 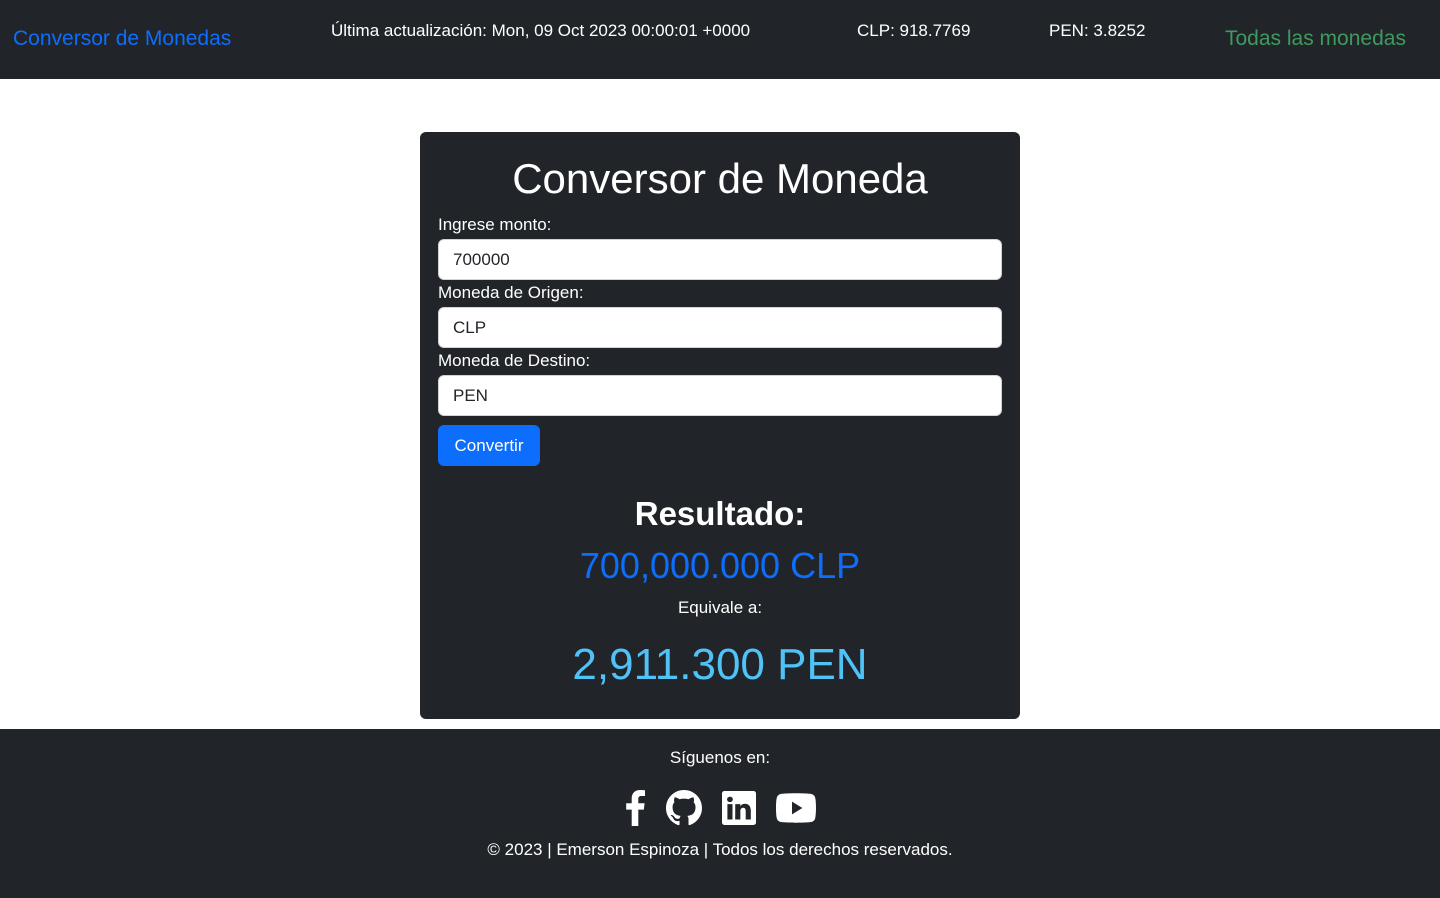 What do you see at coordinates (720, 664) in the screenshot?
I see `result-to-amount: 2,911.300 PEN` at bounding box center [720, 664].